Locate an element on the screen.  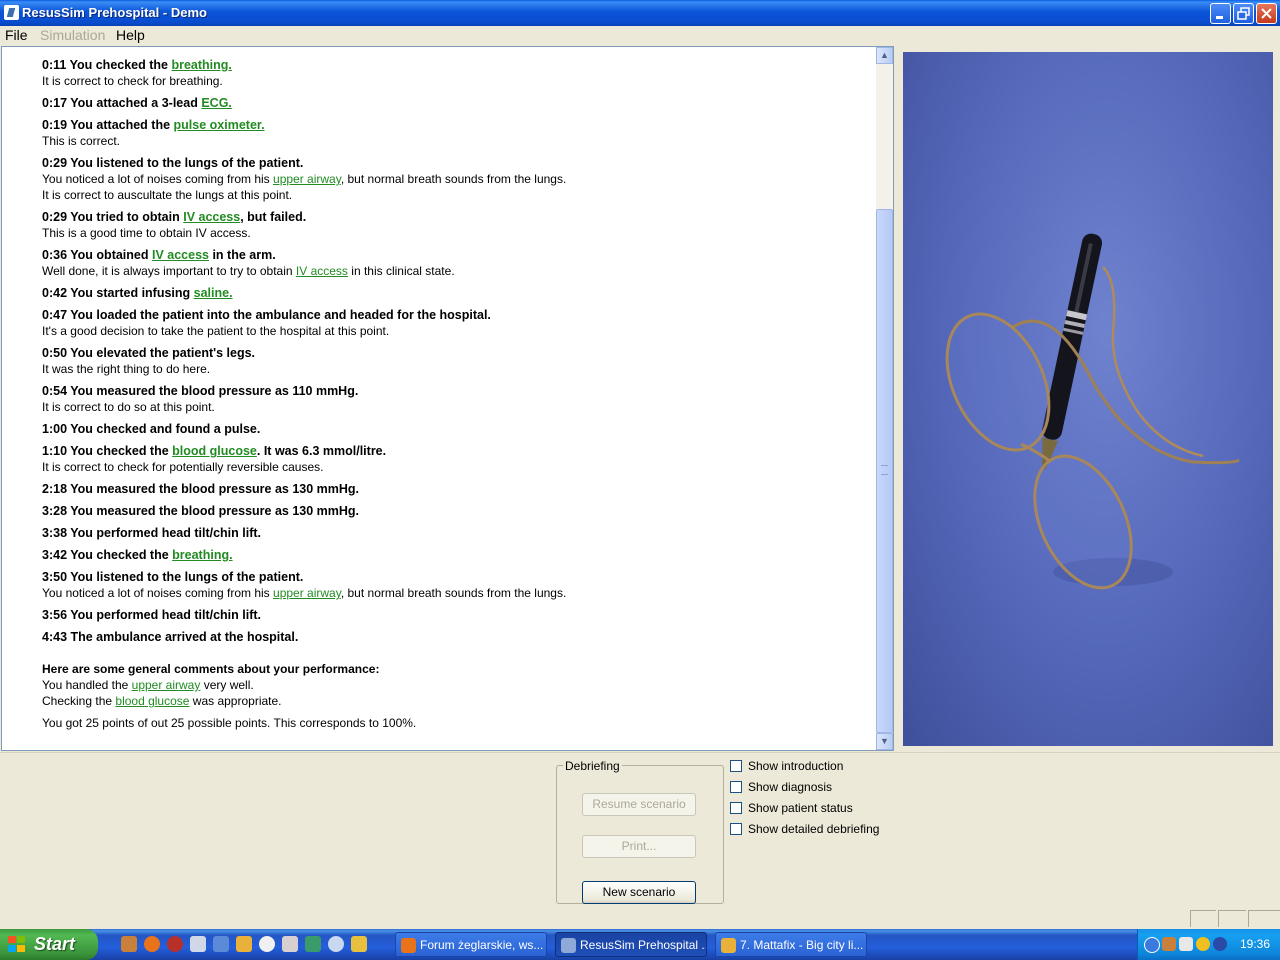
title-bar: ResusSim Prehospital - Demo is located at coordinates (640, 13).